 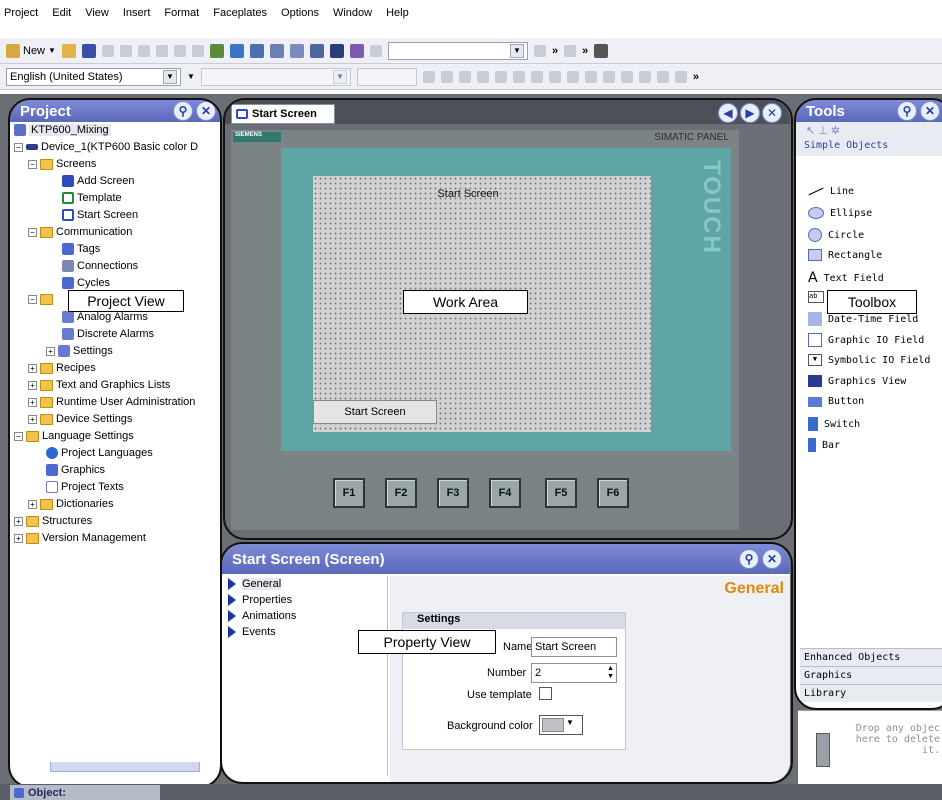 What do you see at coordinates (316, 50) in the screenshot?
I see `device-icon` at bounding box center [316, 50].